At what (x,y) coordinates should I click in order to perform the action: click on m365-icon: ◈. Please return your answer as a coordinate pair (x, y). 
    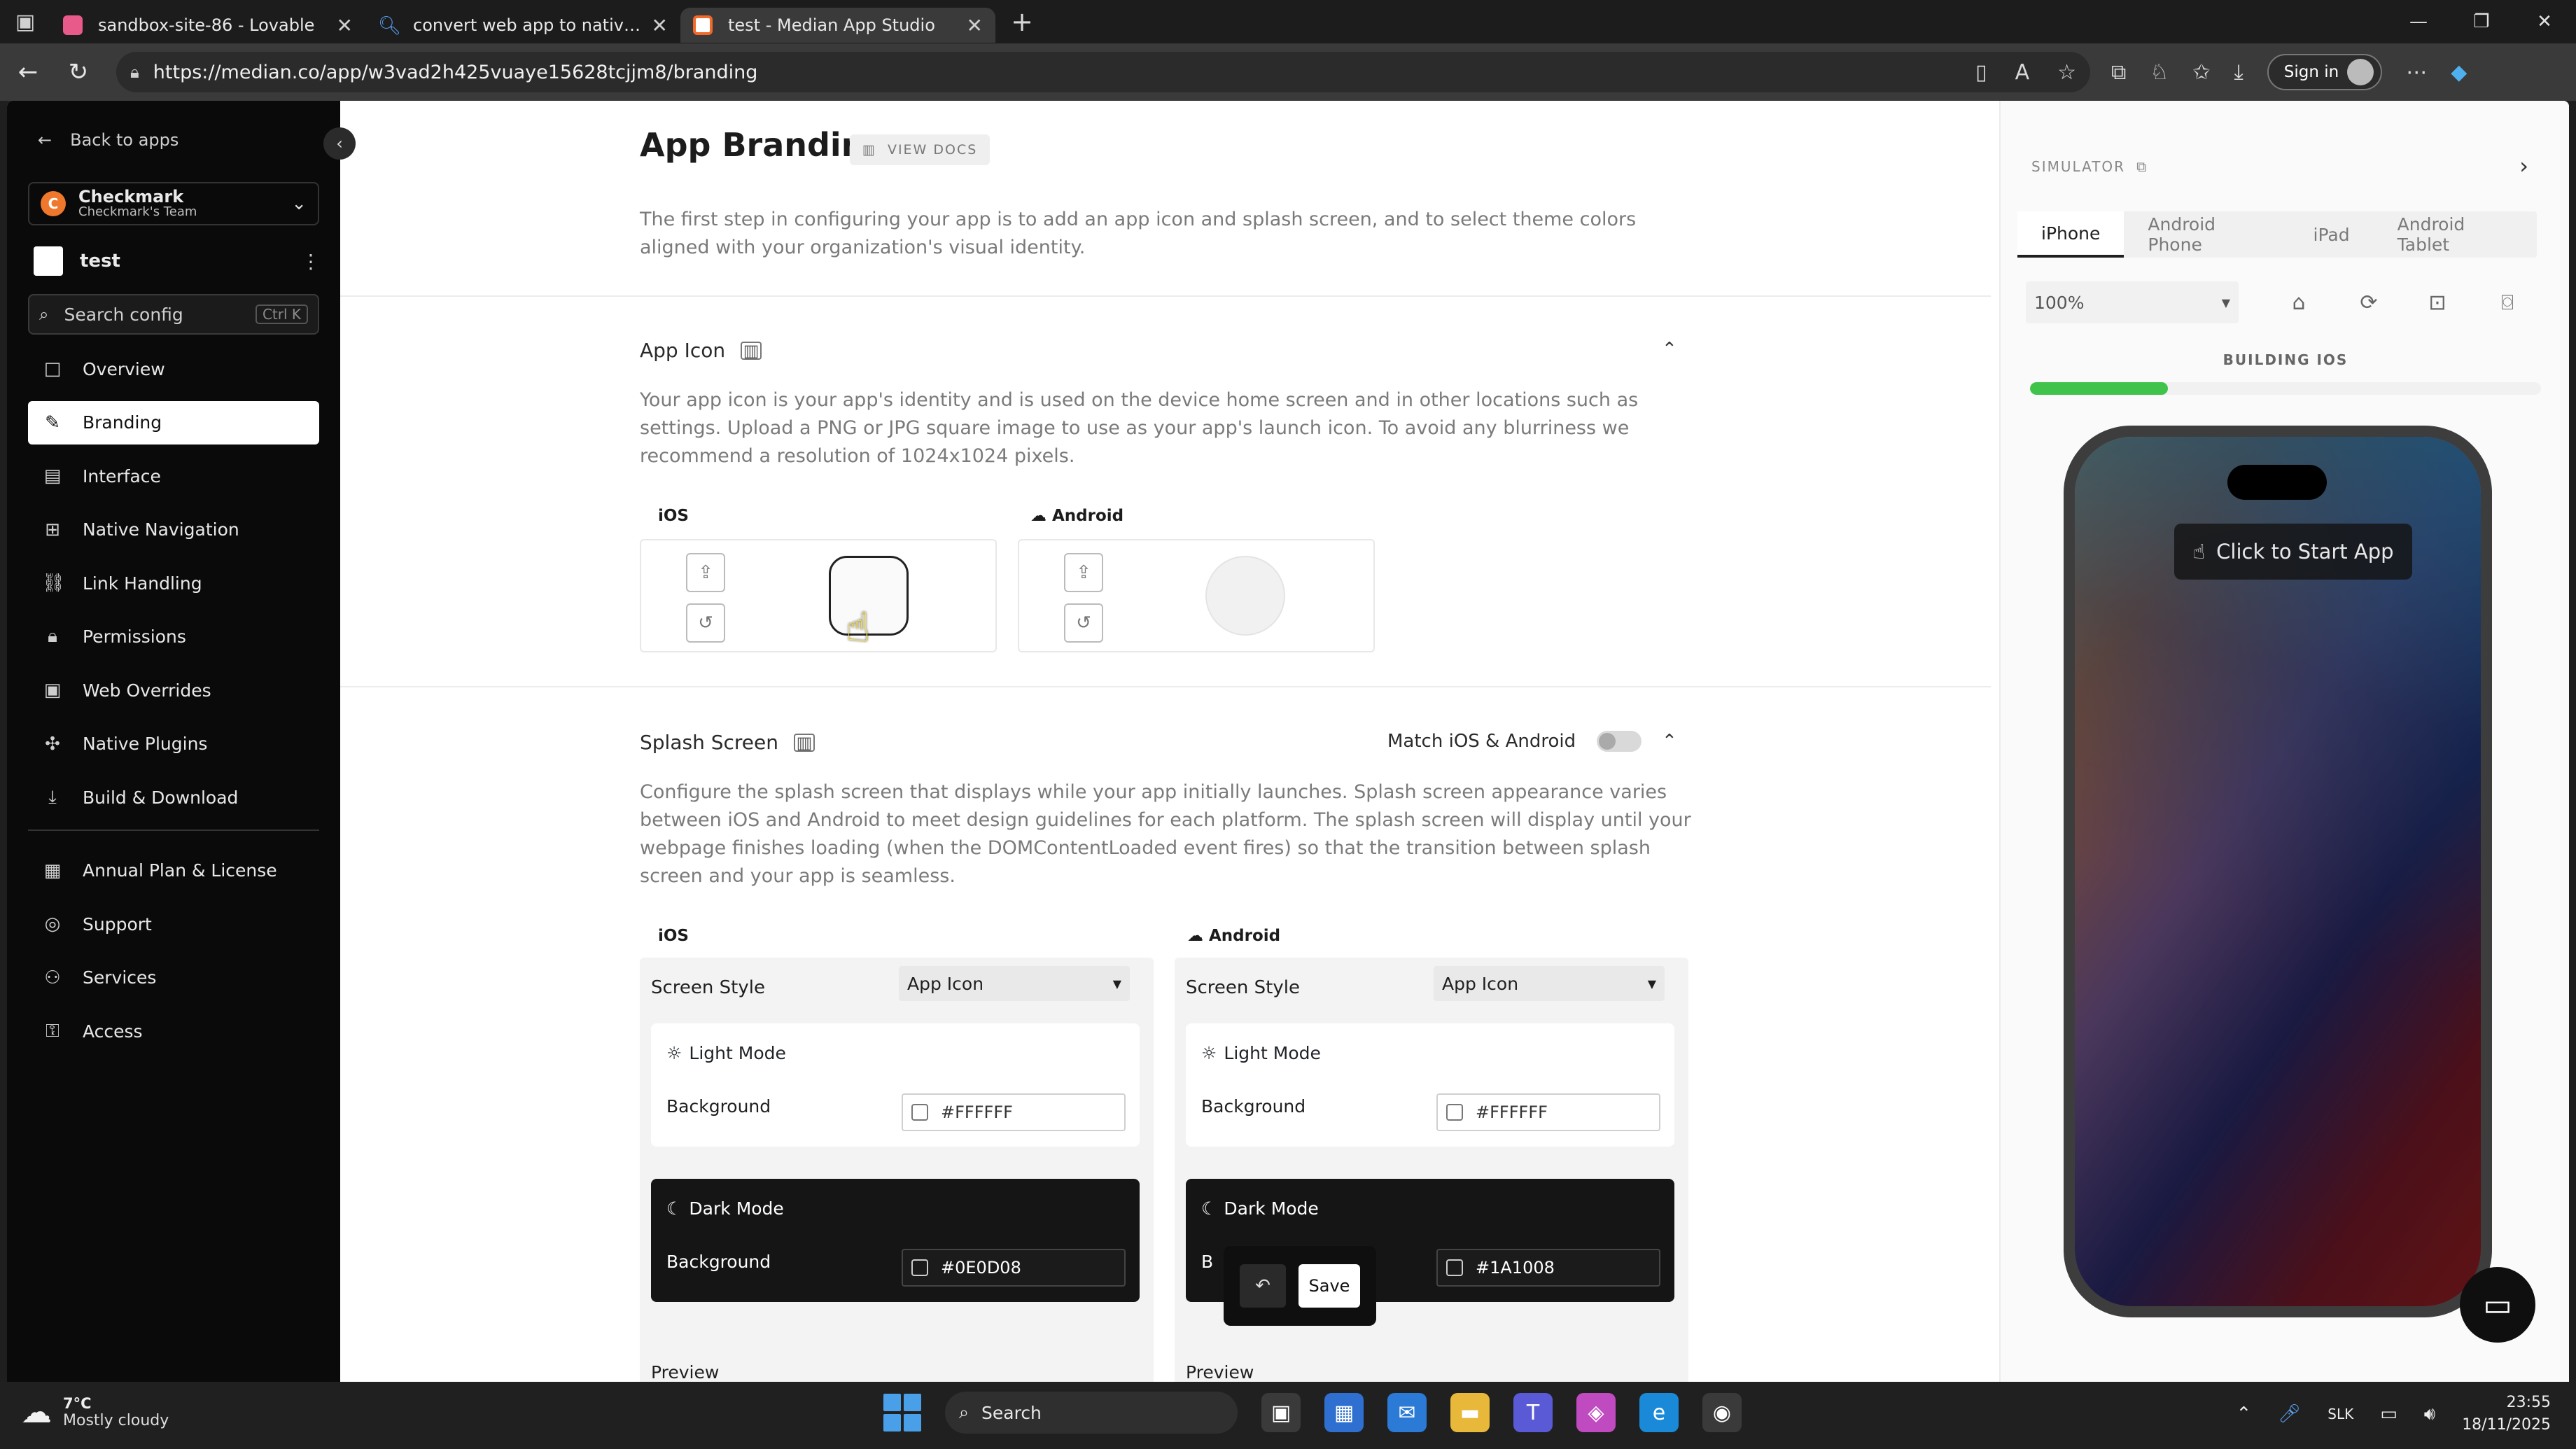
    Looking at the image, I should click on (1596, 1412).